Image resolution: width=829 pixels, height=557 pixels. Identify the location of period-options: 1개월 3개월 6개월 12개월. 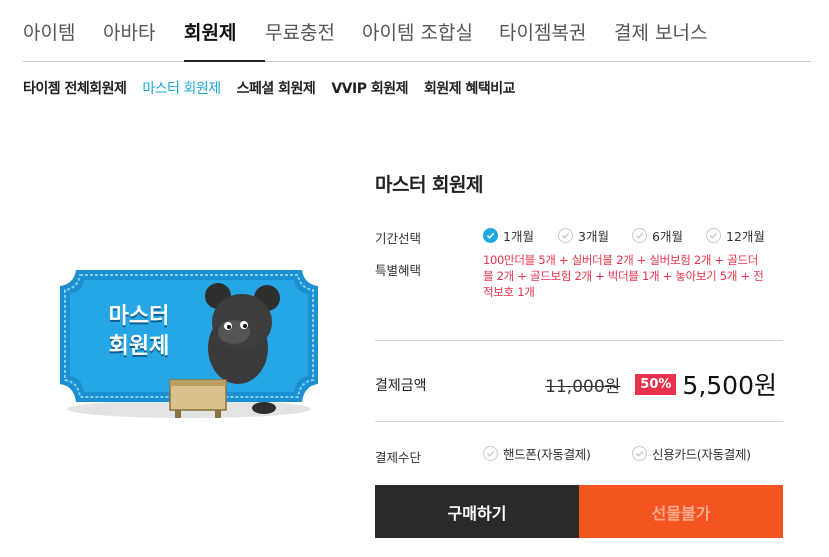
(629, 235).